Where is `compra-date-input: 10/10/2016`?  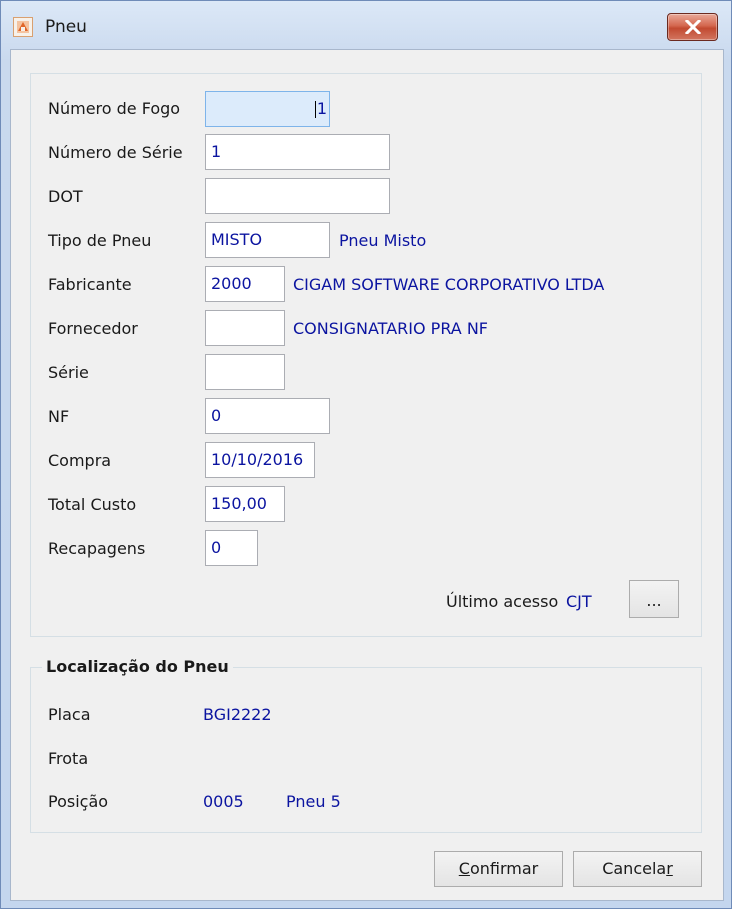 compra-date-input: 10/10/2016 is located at coordinates (260, 460).